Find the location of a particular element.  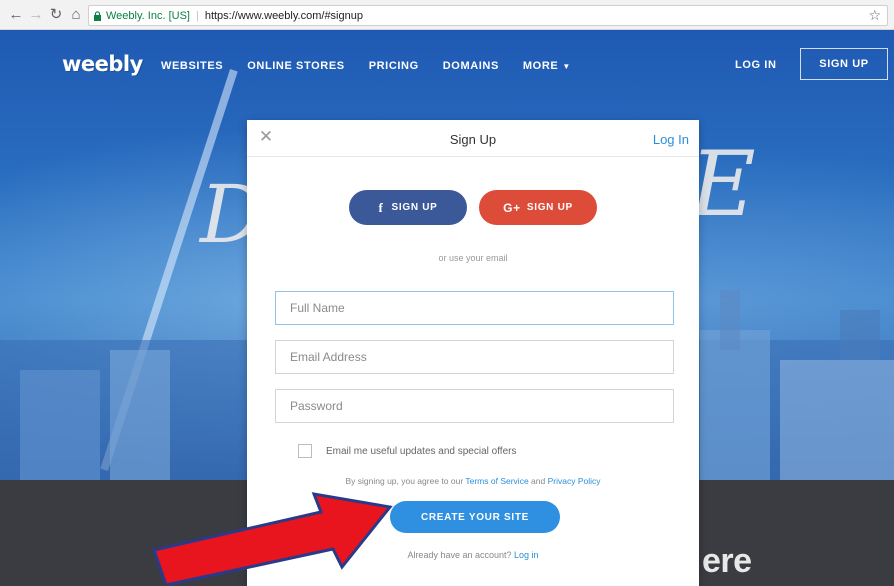

red-arrow-shape is located at coordinates (272, 538).